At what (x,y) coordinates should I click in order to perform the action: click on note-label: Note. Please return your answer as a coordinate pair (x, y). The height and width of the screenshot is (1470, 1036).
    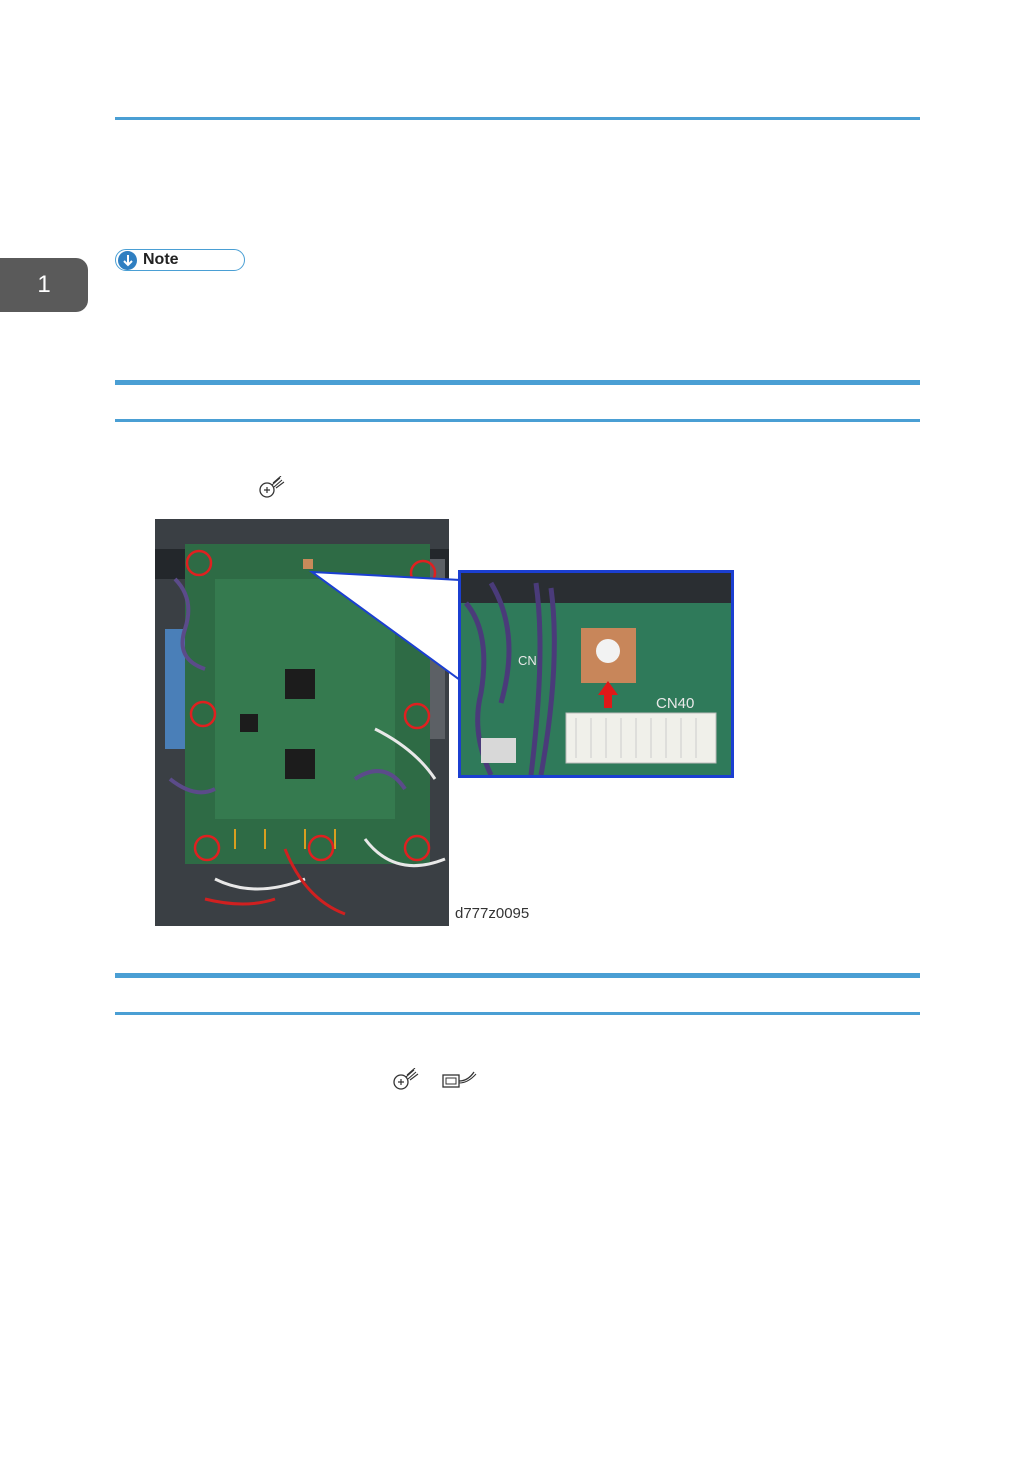
    Looking at the image, I should click on (161, 259).